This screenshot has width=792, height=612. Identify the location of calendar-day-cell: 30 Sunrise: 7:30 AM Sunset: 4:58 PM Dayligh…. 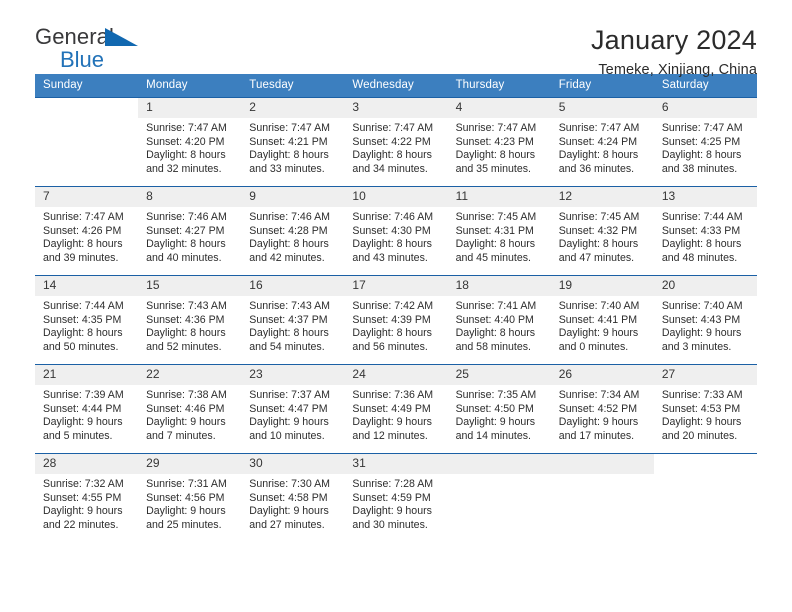
(293, 498).